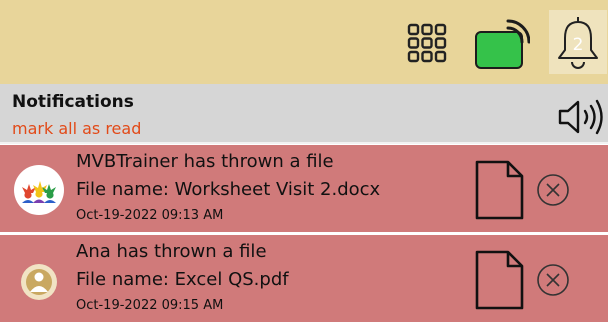 The height and width of the screenshot is (322, 608). I want to click on notification-timestamp: Oct-19-2022 09:15 AM, so click(150, 305).